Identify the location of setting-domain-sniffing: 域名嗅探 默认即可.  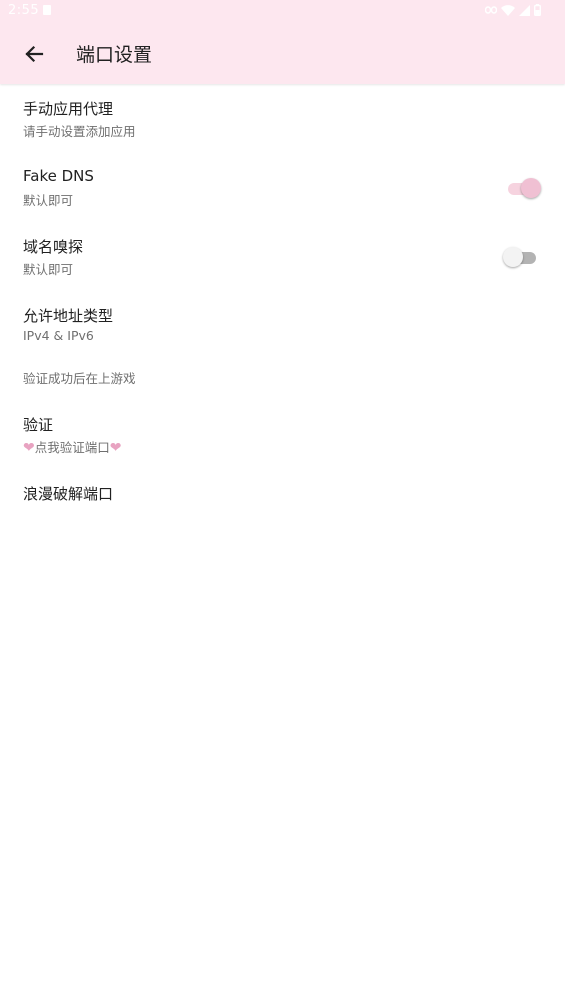
(282, 256).